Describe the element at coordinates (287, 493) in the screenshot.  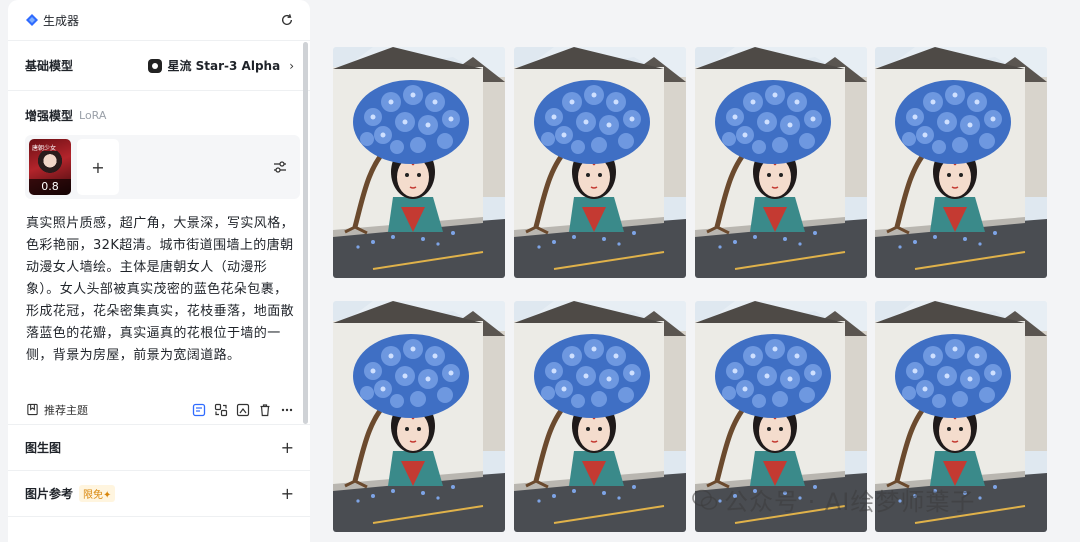
I see `image-reference-add-button: +` at that location.